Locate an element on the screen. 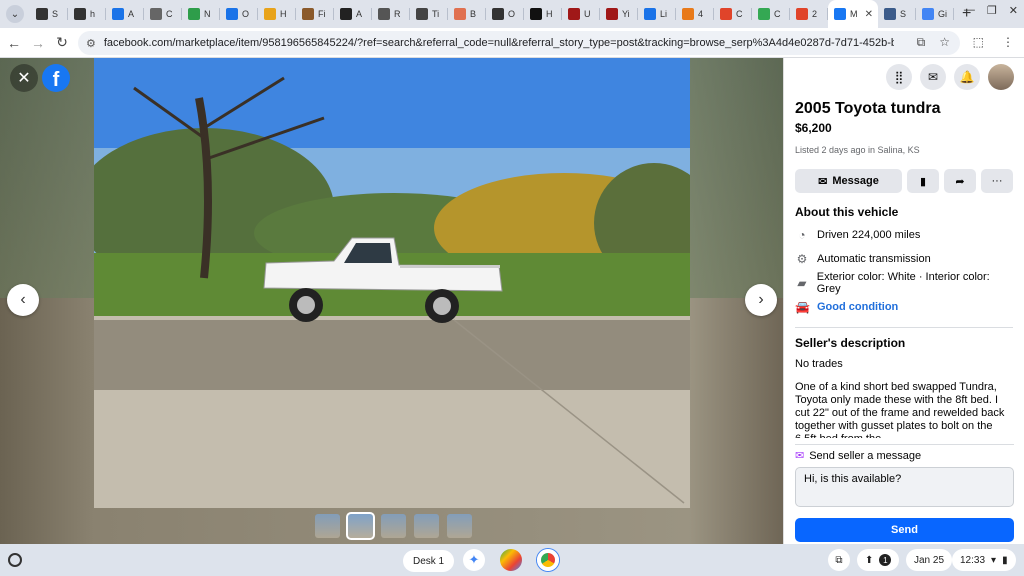  tab: U is located at coordinates (581, 14).